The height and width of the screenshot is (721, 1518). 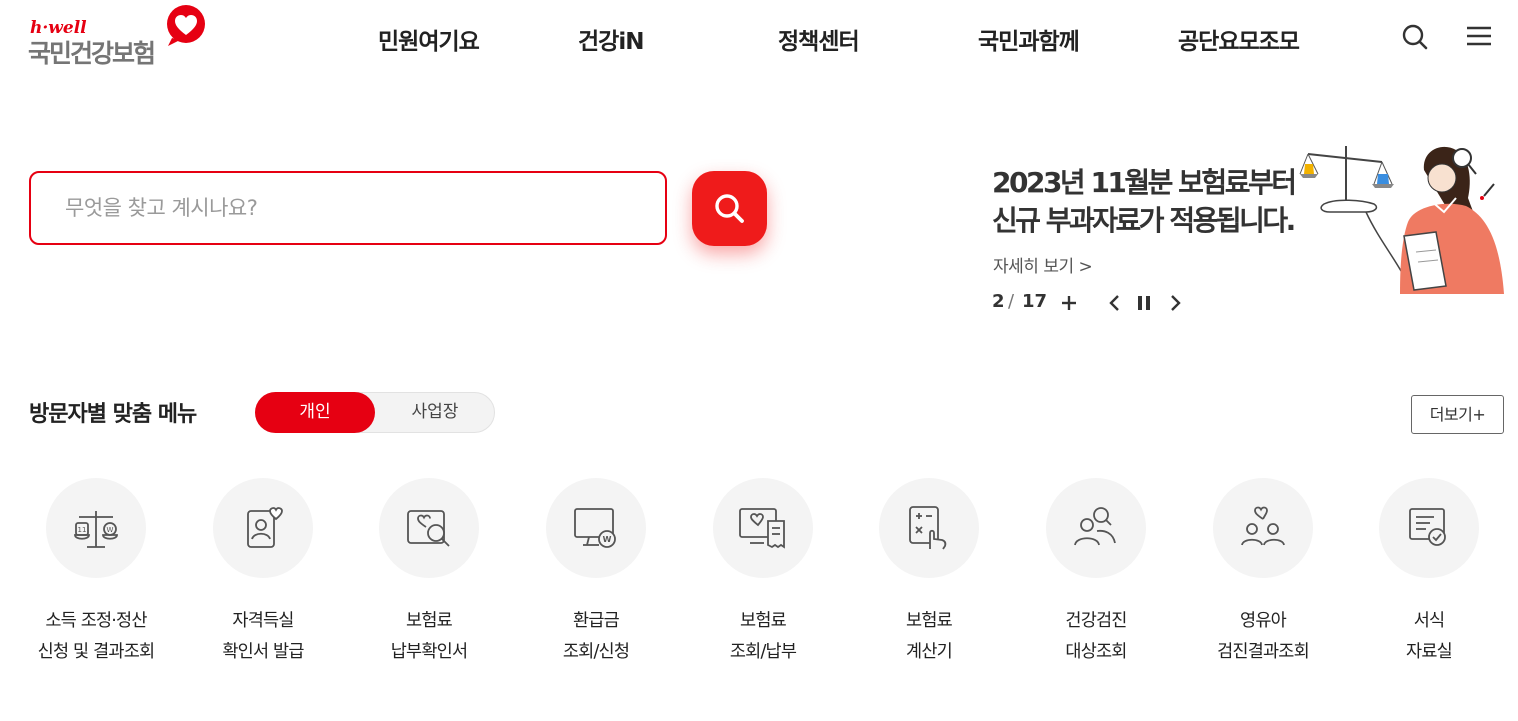 I want to click on pager-total: 17, so click(x=1035, y=301).